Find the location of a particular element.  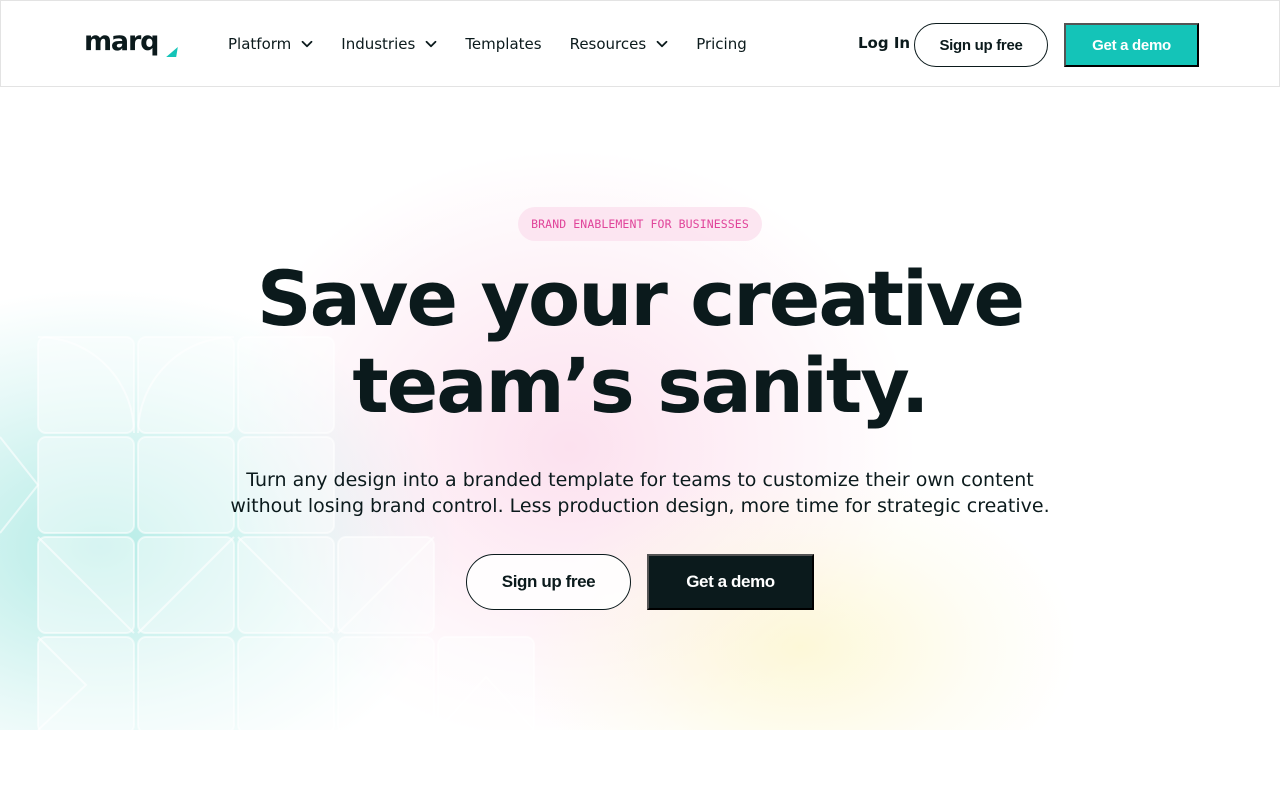

login-link: Log In is located at coordinates (884, 43).